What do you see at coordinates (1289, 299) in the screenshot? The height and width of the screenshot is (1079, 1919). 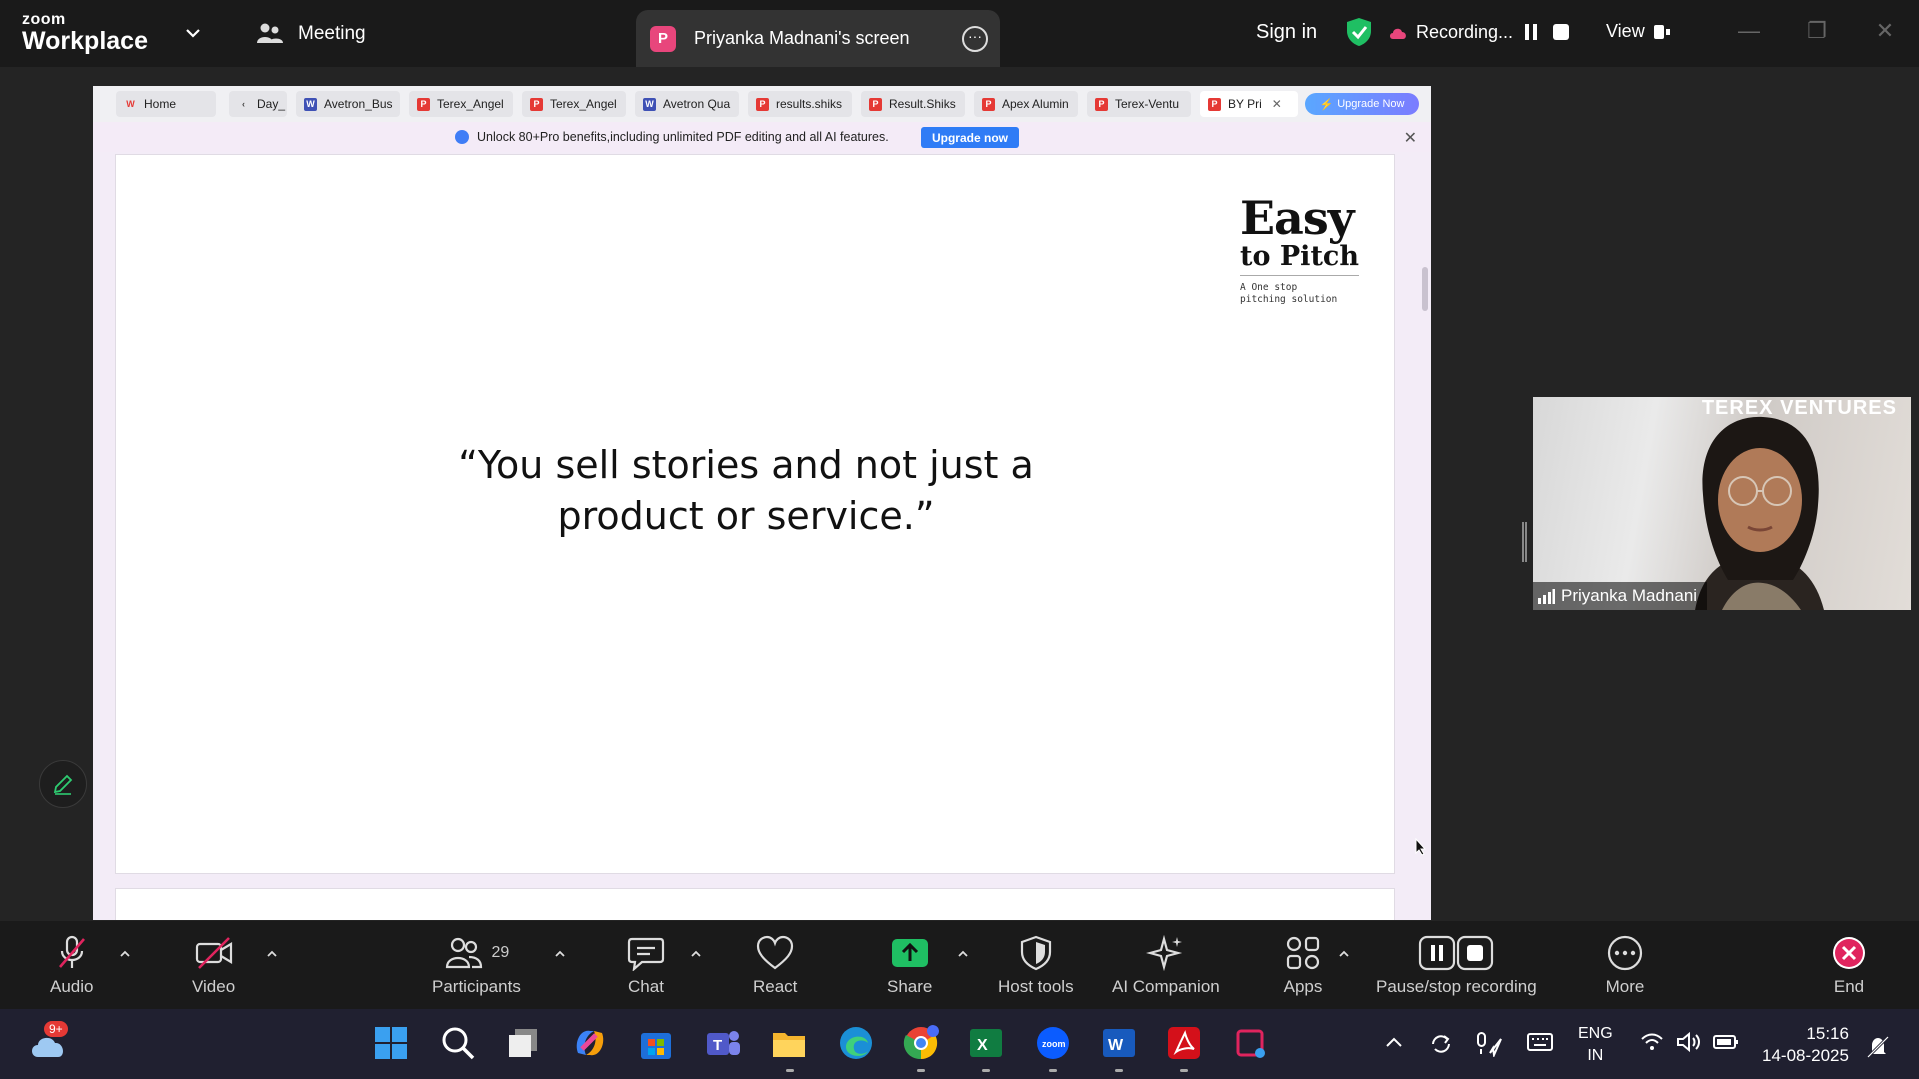 I see `logo-tagline: pitching solution` at bounding box center [1289, 299].